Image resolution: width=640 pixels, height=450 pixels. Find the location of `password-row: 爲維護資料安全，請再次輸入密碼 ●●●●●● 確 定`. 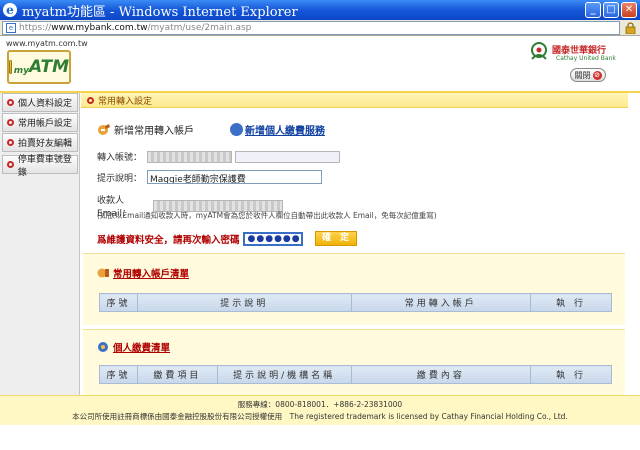

password-row: 爲維護資料安全，請再次輸入密碼 ●●●●●● 確 定 is located at coordinates (227, 238).